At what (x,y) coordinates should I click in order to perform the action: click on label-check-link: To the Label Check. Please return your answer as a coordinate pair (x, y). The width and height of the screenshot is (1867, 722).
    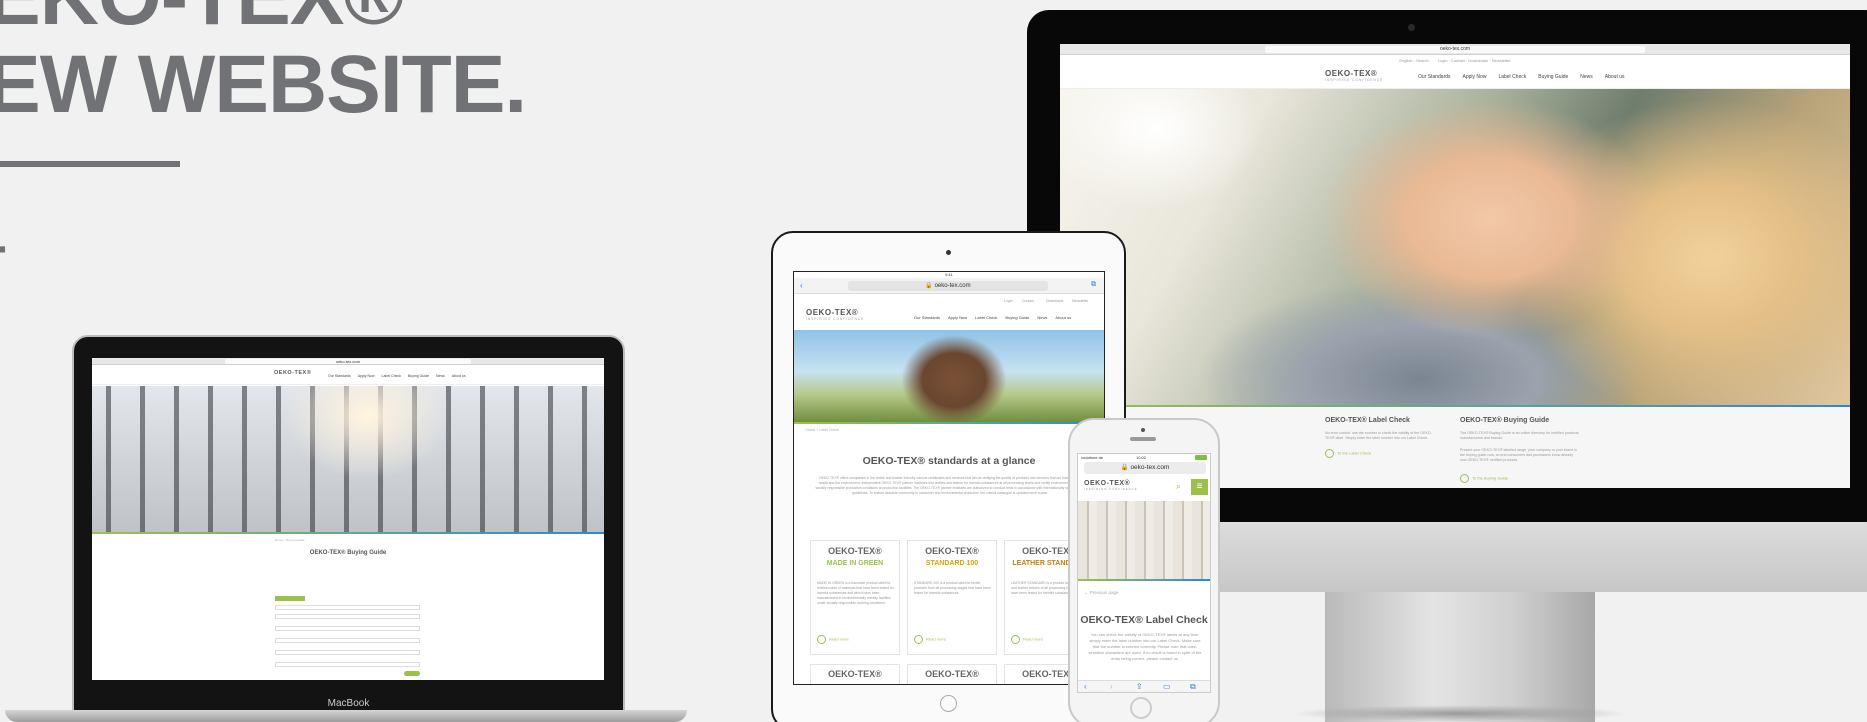
    Looking at the image, I should click on (1348, 453).